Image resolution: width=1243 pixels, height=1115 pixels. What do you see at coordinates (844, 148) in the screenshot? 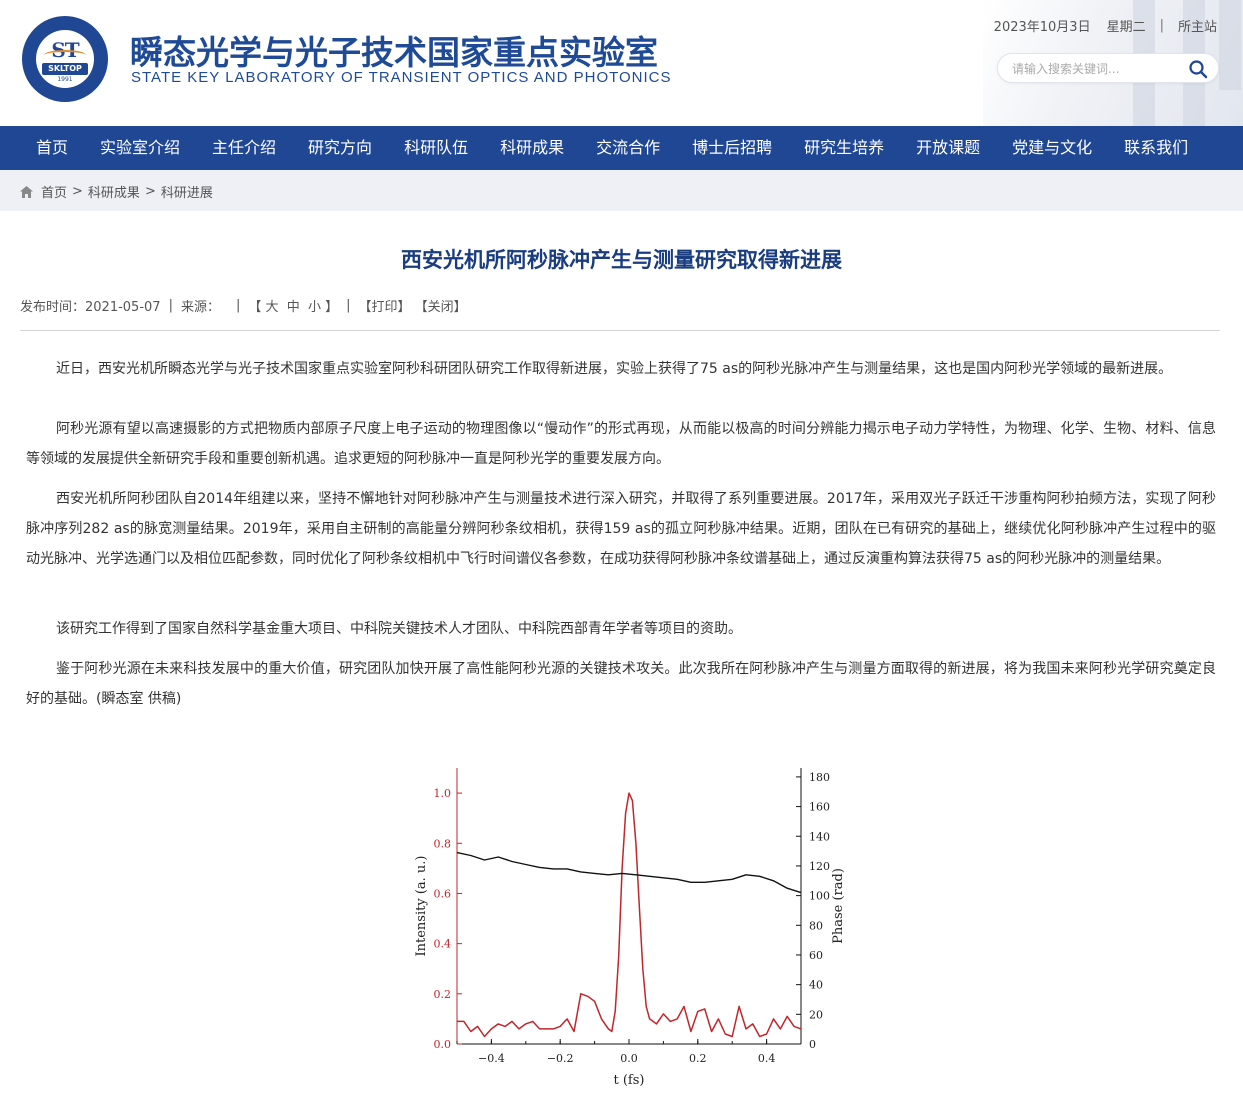
I see `nav-item: 研究生培养` at bounding box center [844, 148].